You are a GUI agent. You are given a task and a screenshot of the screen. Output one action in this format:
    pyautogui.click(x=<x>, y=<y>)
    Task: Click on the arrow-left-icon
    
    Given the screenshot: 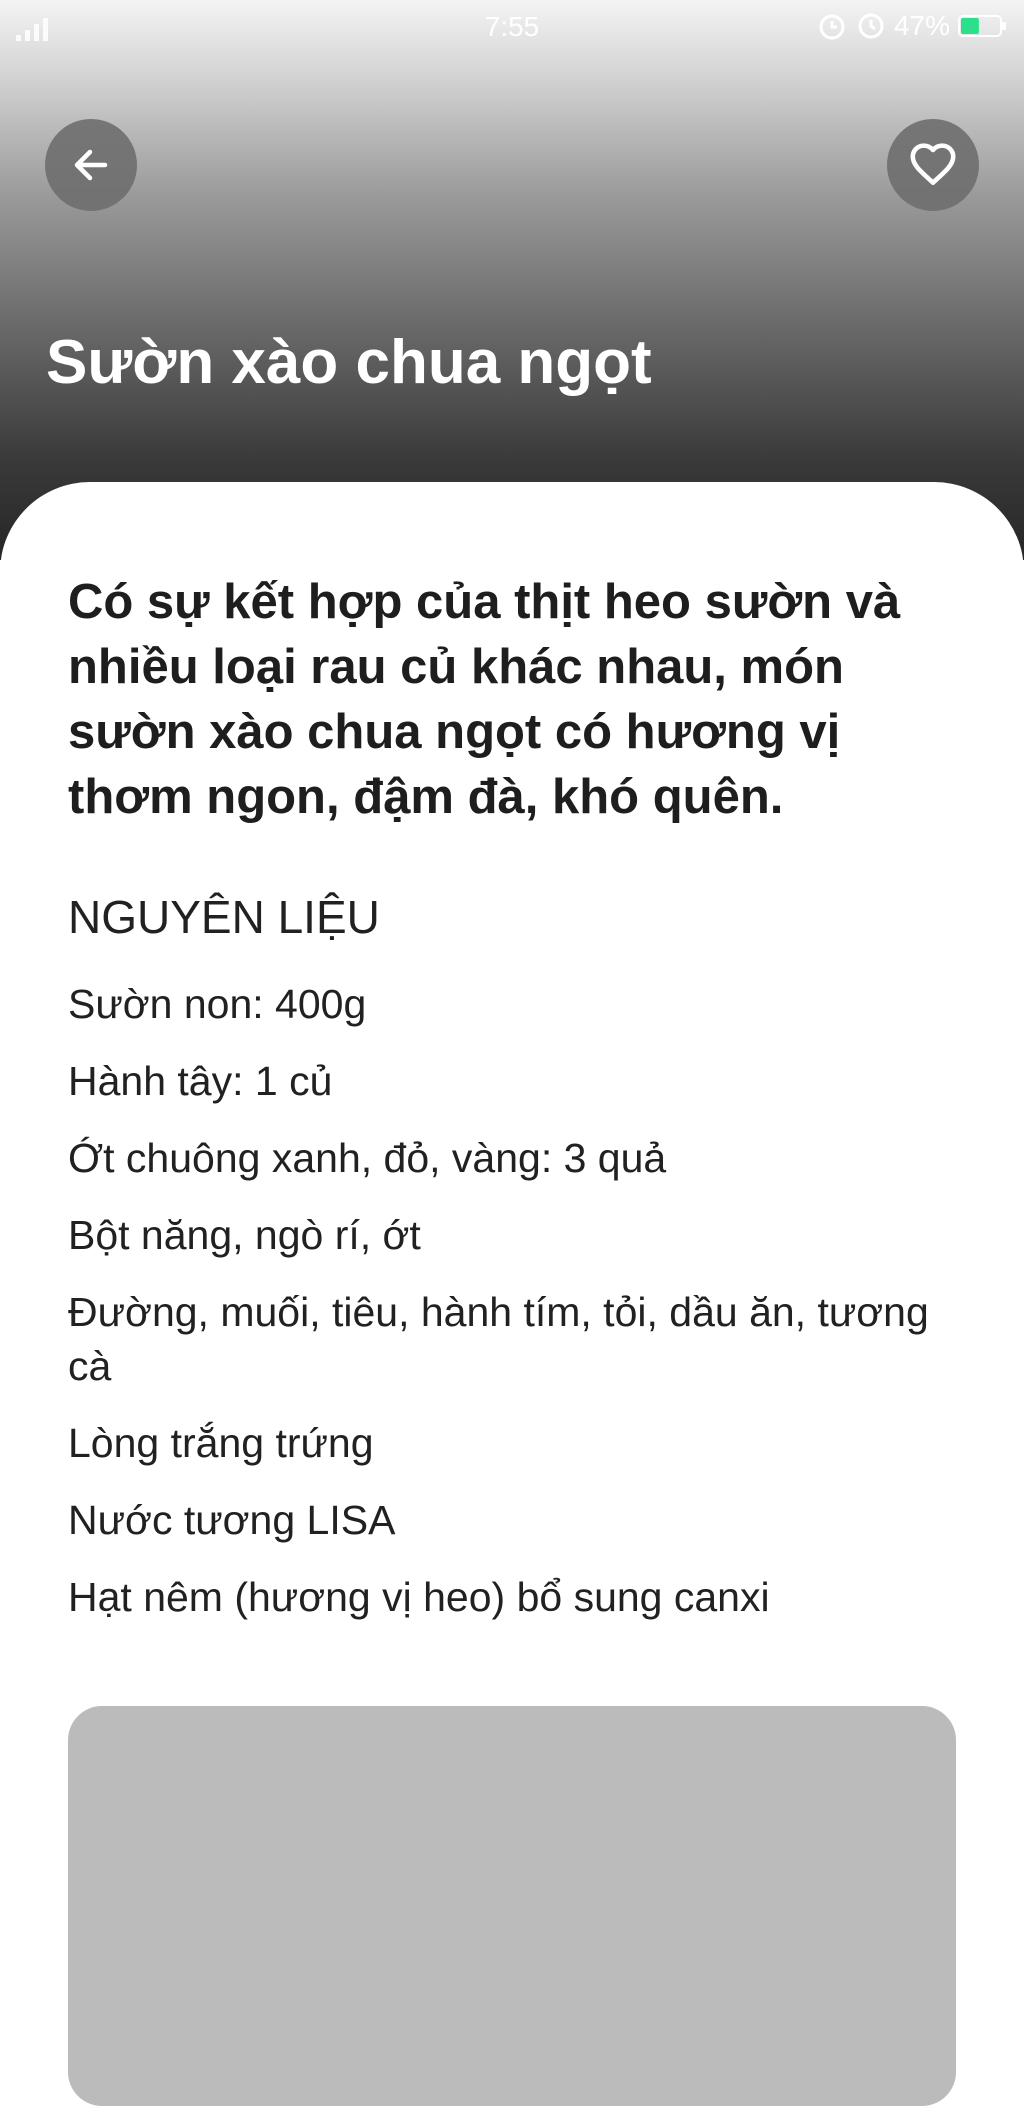 What is the action you would take?
    pyautogui.click(x=91, y=165)
    